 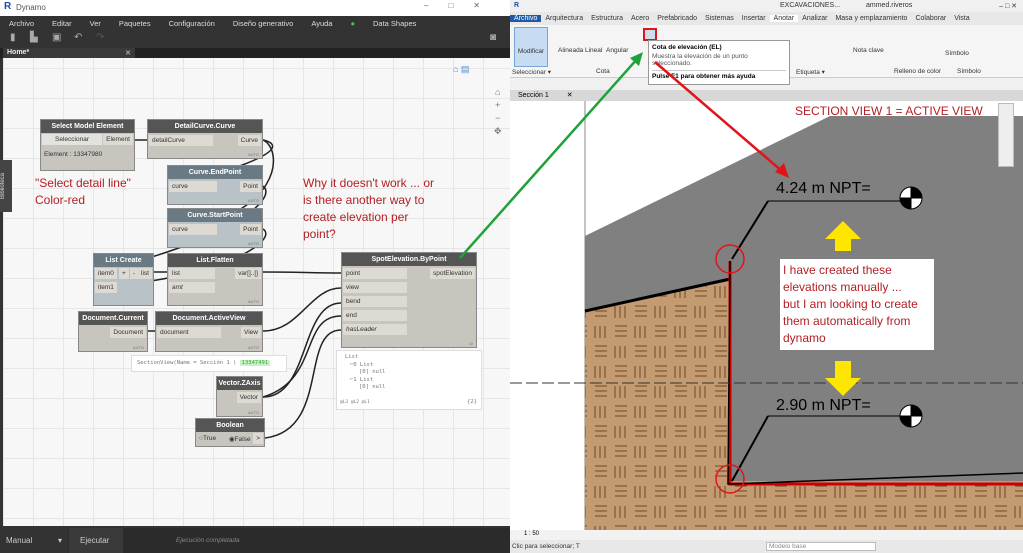 I want to click on symbol-group-label: Símbolo, so click(x=969, y=71).